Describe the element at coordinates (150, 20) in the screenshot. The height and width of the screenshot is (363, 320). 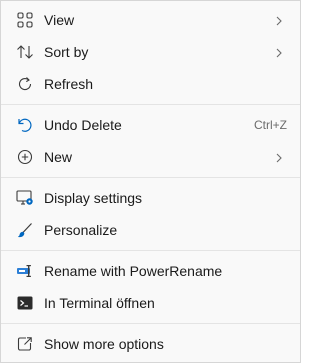
I see `menu-item-view: View` at that location.